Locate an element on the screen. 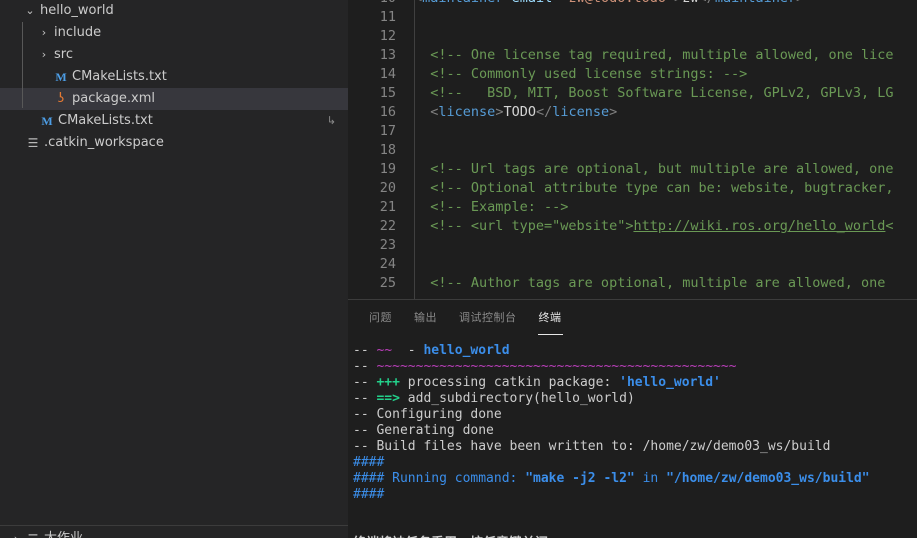 The image size is (917, 538). terminal-token: processing catkin package: is located at coordinates (509, 382).